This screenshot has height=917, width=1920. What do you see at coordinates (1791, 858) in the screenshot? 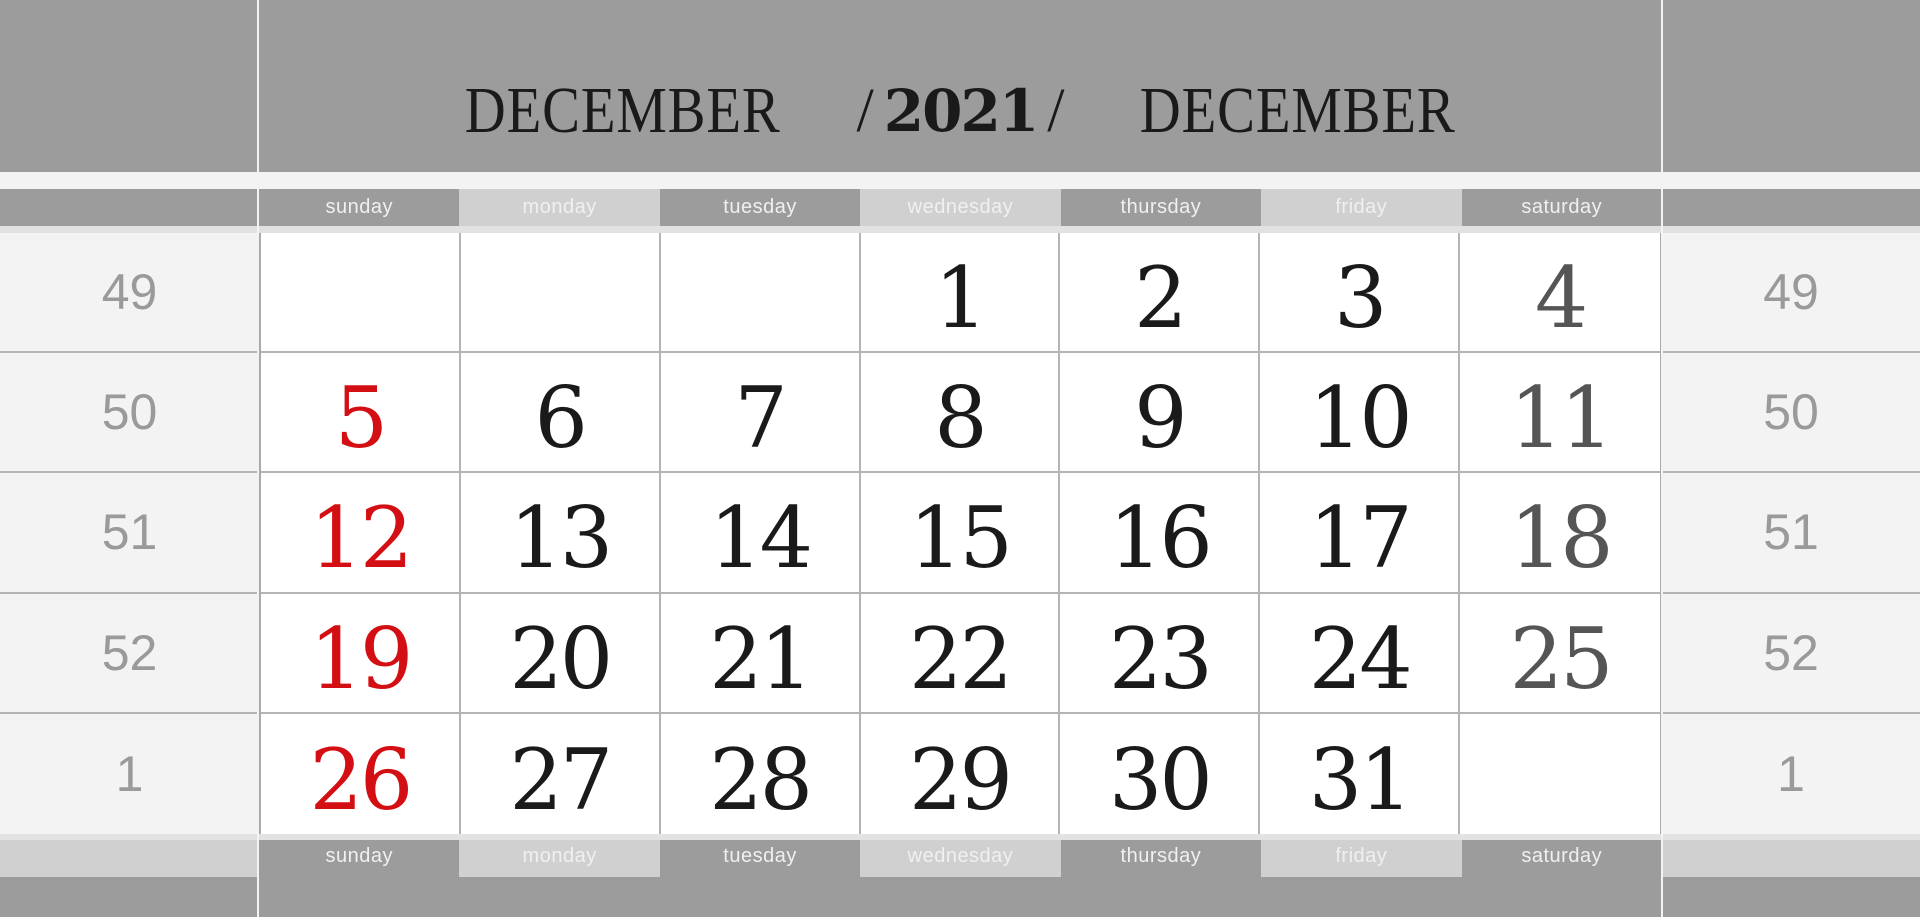
I see `bottom-bar-right-light` at bounding box center [1791, 858].